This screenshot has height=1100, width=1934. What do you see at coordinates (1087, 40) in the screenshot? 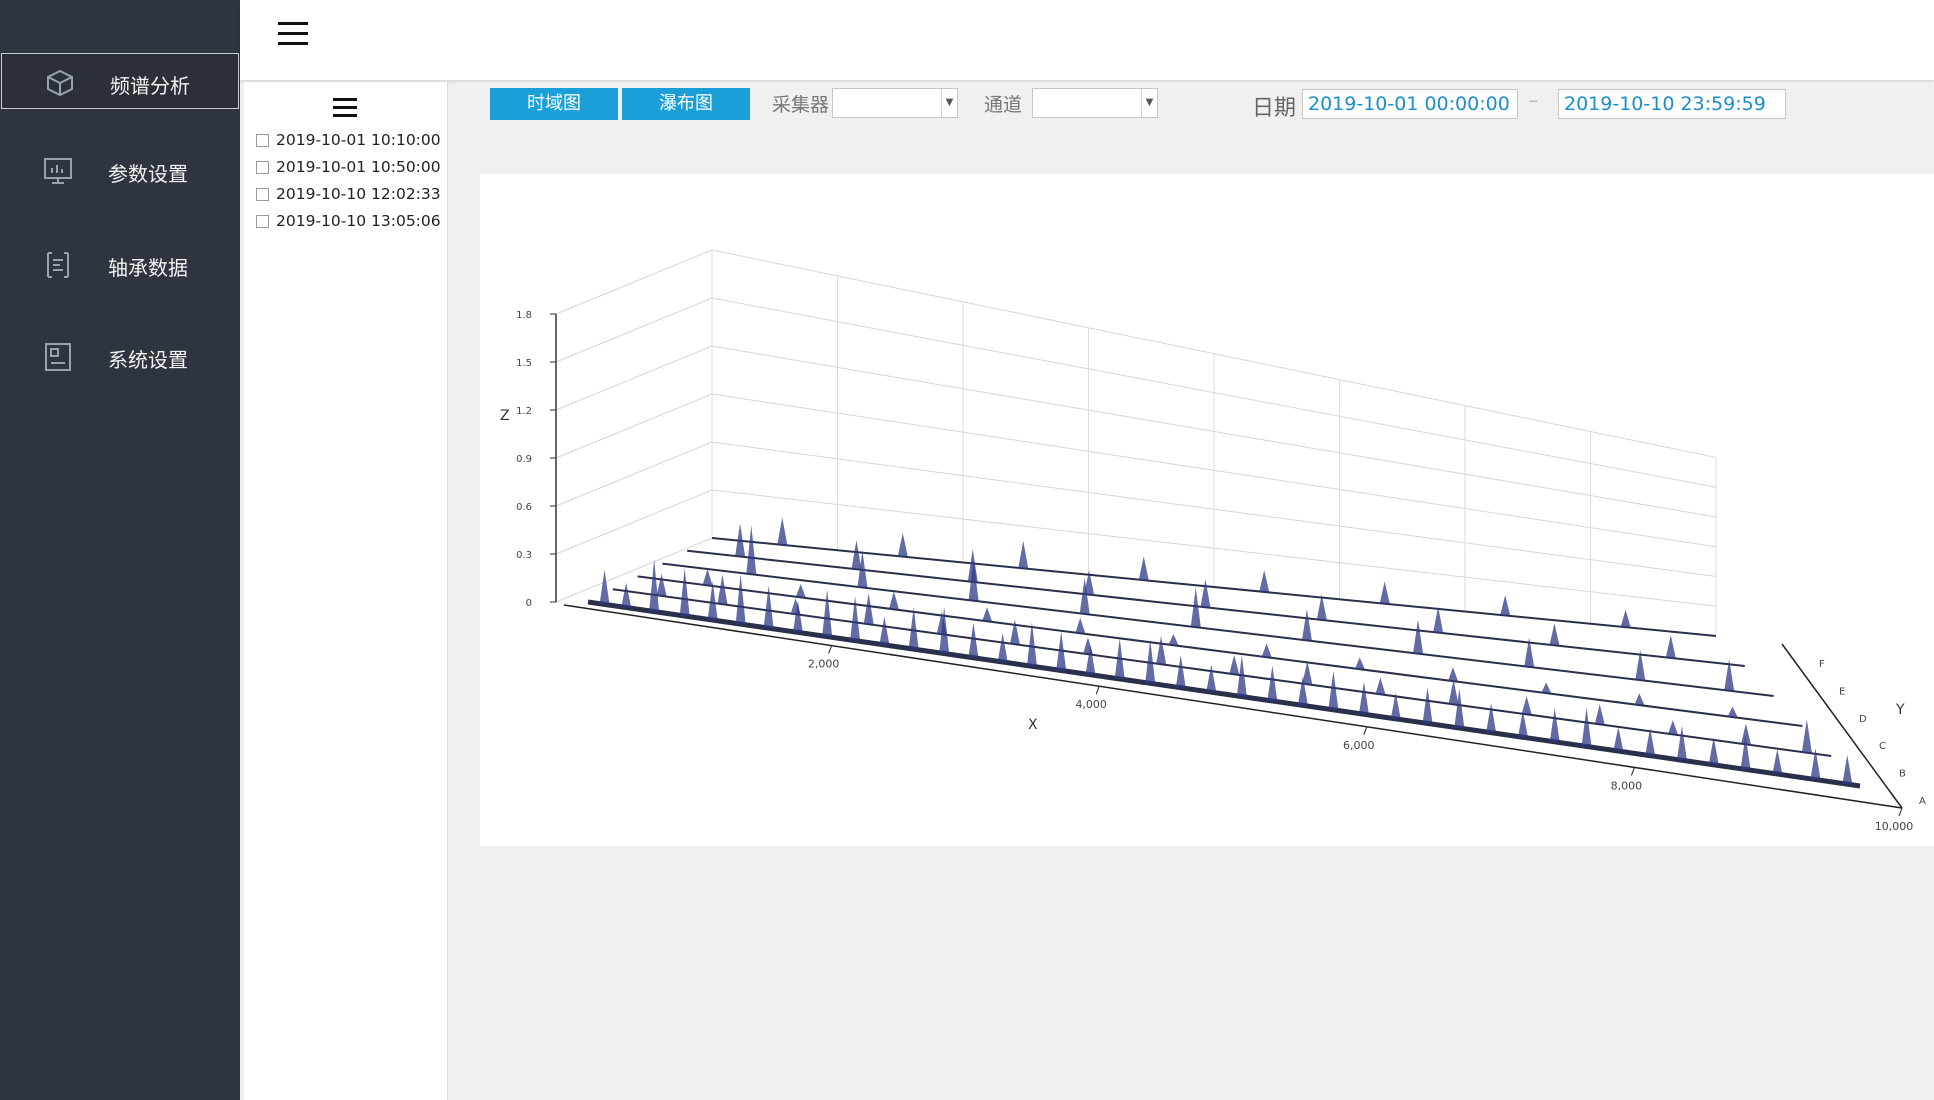
I see `top-bar` at bounding box center [1087, 40].